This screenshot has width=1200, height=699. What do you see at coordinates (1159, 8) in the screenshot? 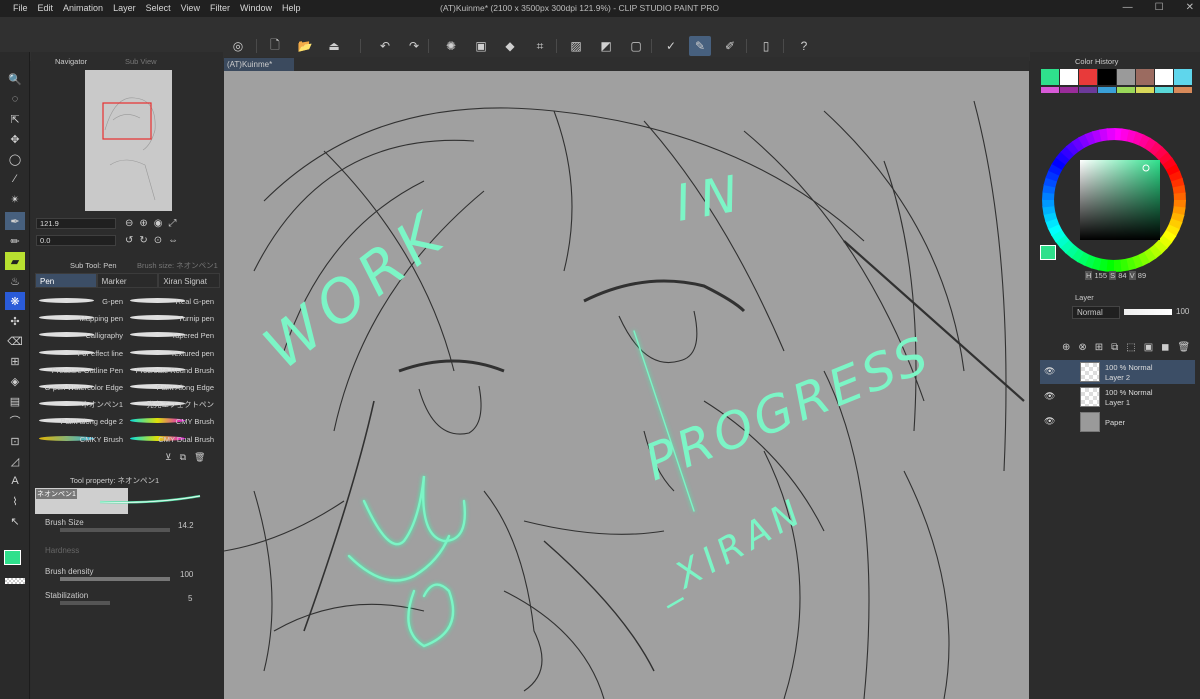
I see `maximize-button: ☐` at bounding box center [1159, 8].